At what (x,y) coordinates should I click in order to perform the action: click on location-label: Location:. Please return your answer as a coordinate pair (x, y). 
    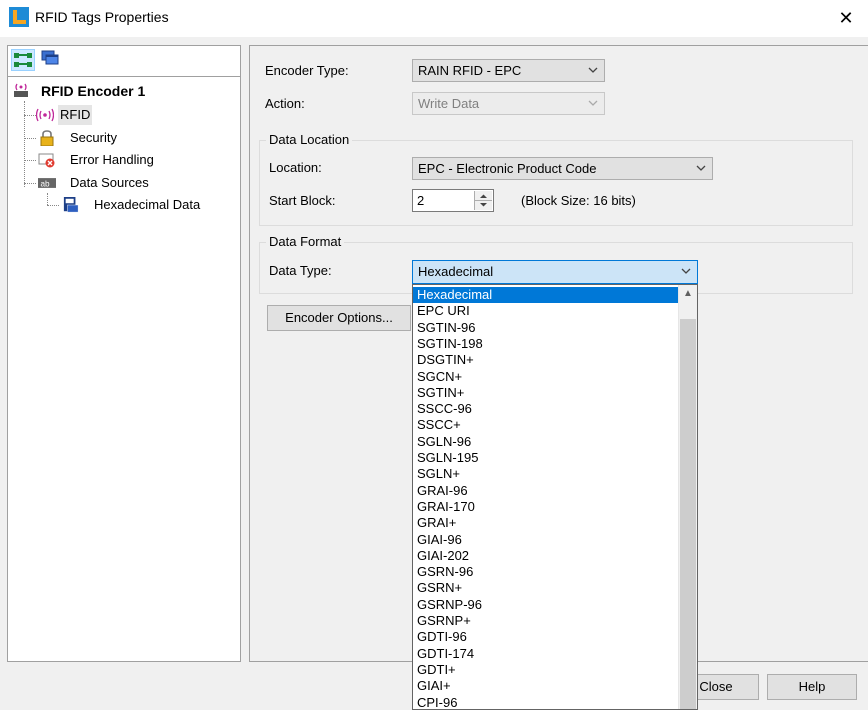
    Looking at the image, I should click on (295, 167).